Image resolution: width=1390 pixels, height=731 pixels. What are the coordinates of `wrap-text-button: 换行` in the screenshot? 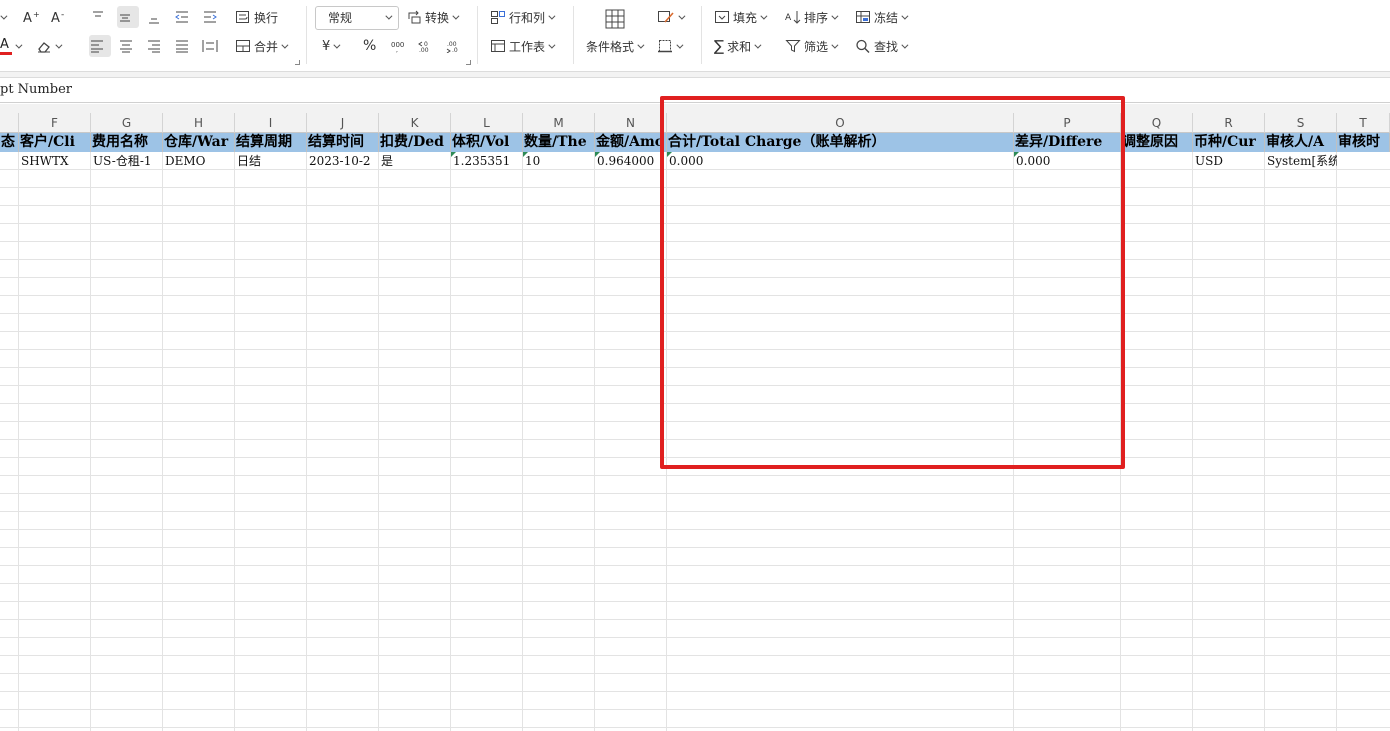 It's located at (260, 17).